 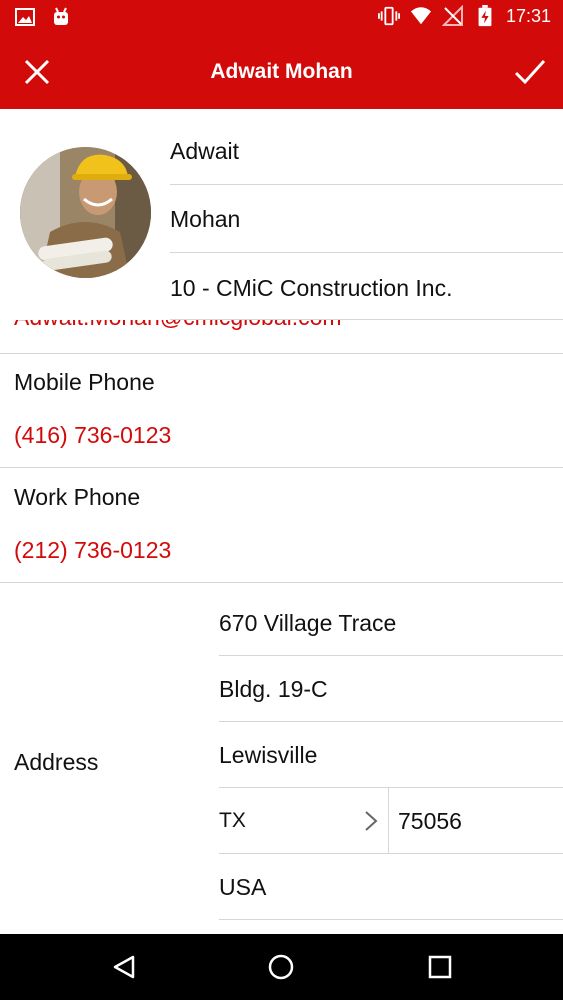 I want to click on save-button, so click(x=530, y=72).